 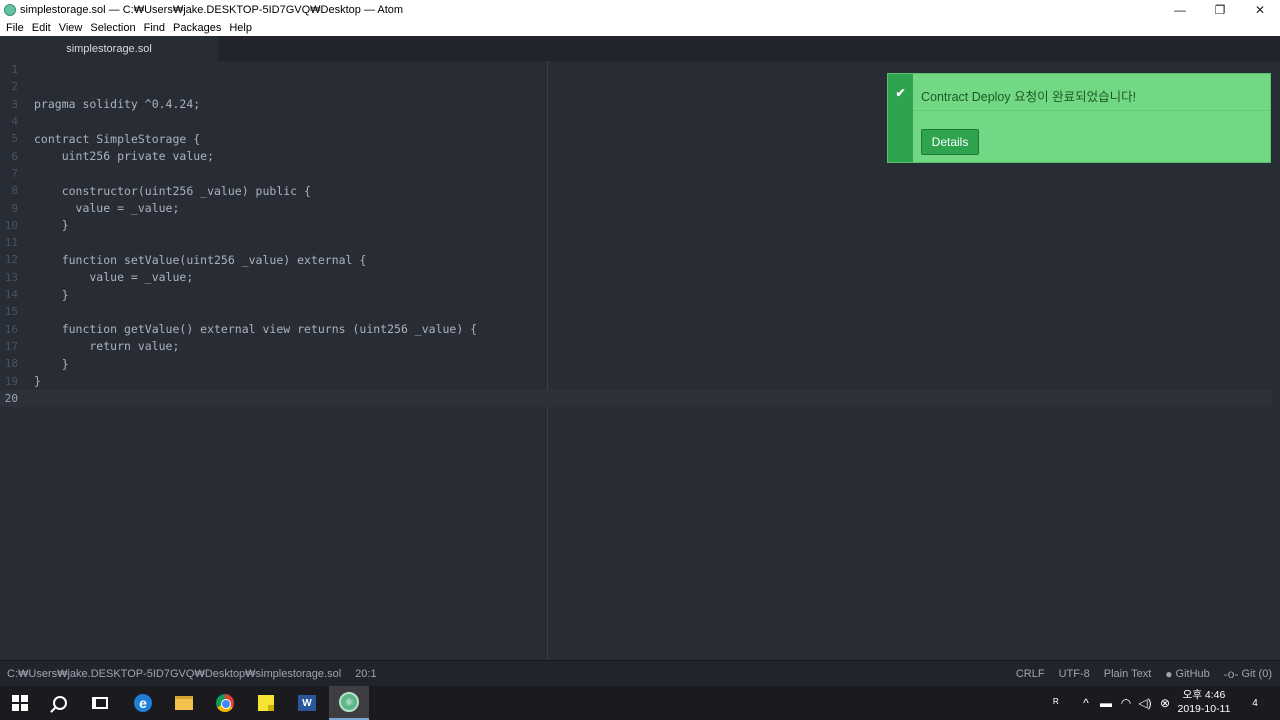 I want to click on windows-icon, so click(x=20, y=703).